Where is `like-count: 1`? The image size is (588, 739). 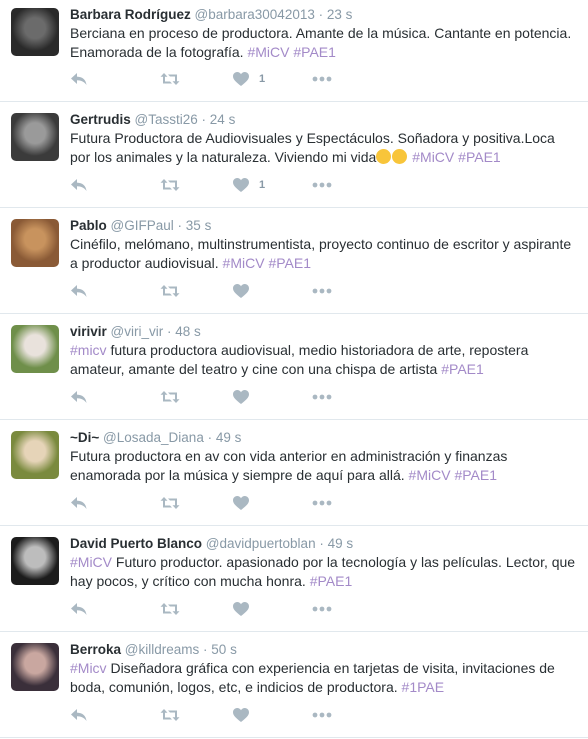 like-count: 1 is located at coordinates (262, 79).